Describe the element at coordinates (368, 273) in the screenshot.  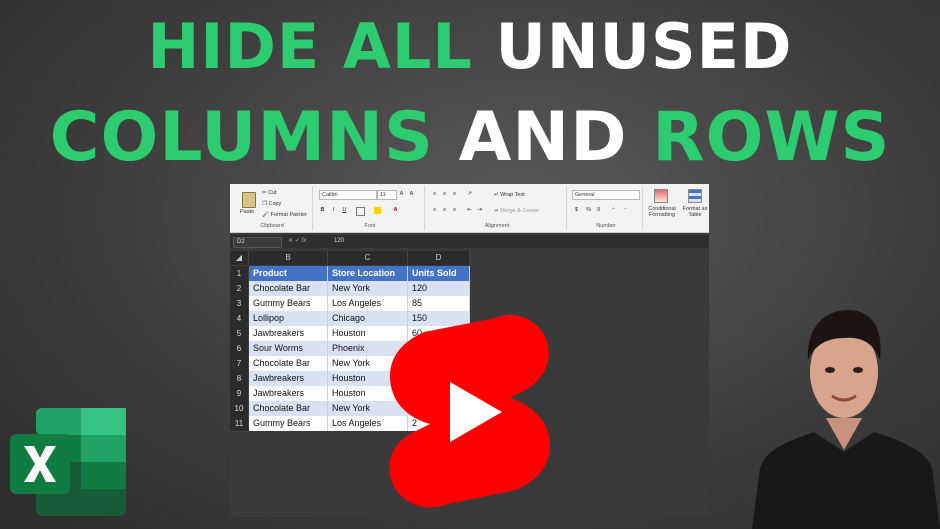
I see `table-header-cell: Store Location` at that location.